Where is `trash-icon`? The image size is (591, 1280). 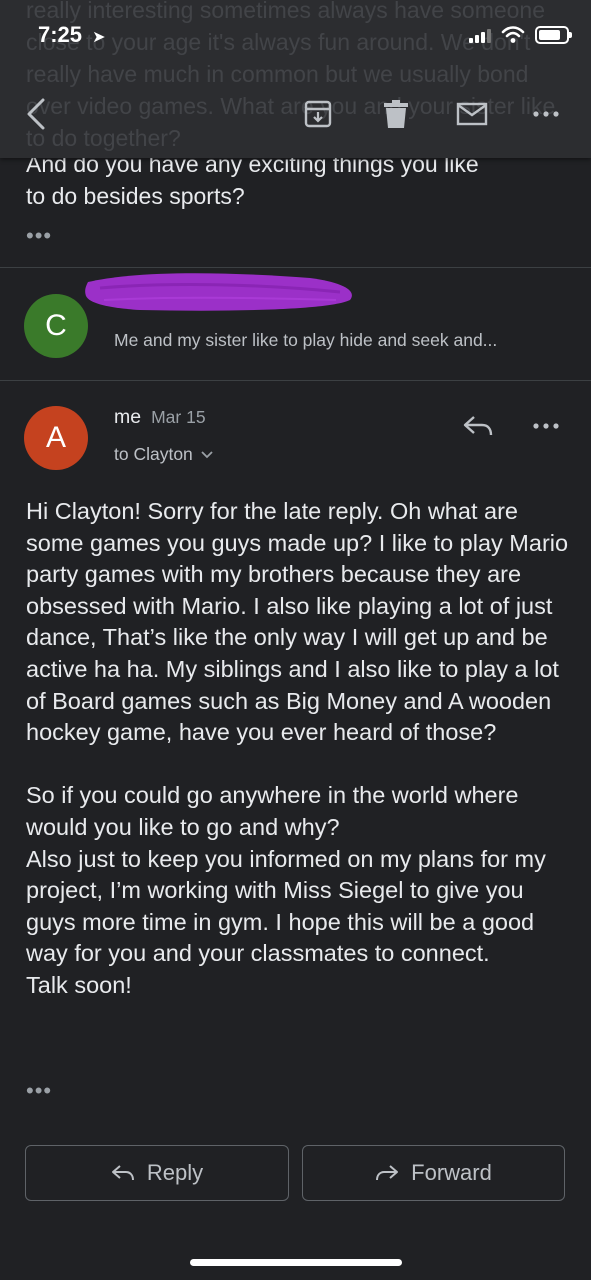
trash-icon is located at coordinates (396, 114).